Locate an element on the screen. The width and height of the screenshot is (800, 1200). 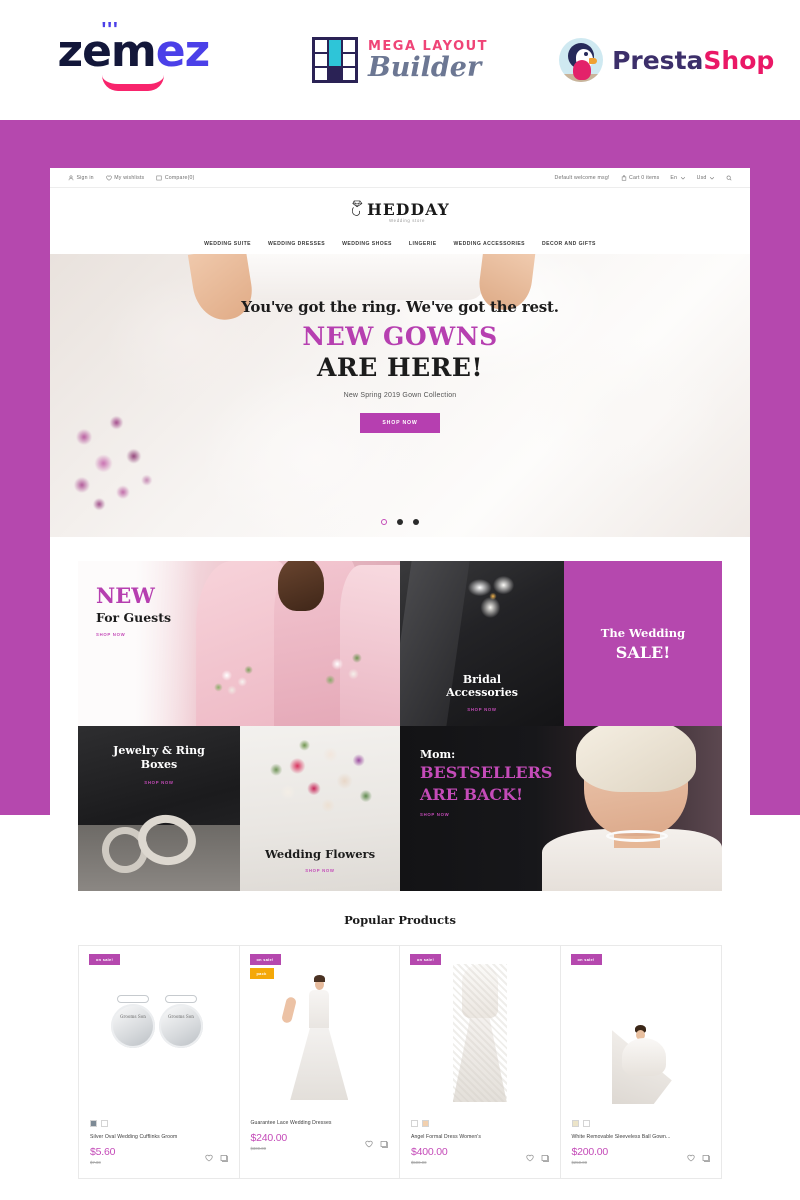
tile-guests-cta: SHOP NOW is located at coordinates (248, 634).